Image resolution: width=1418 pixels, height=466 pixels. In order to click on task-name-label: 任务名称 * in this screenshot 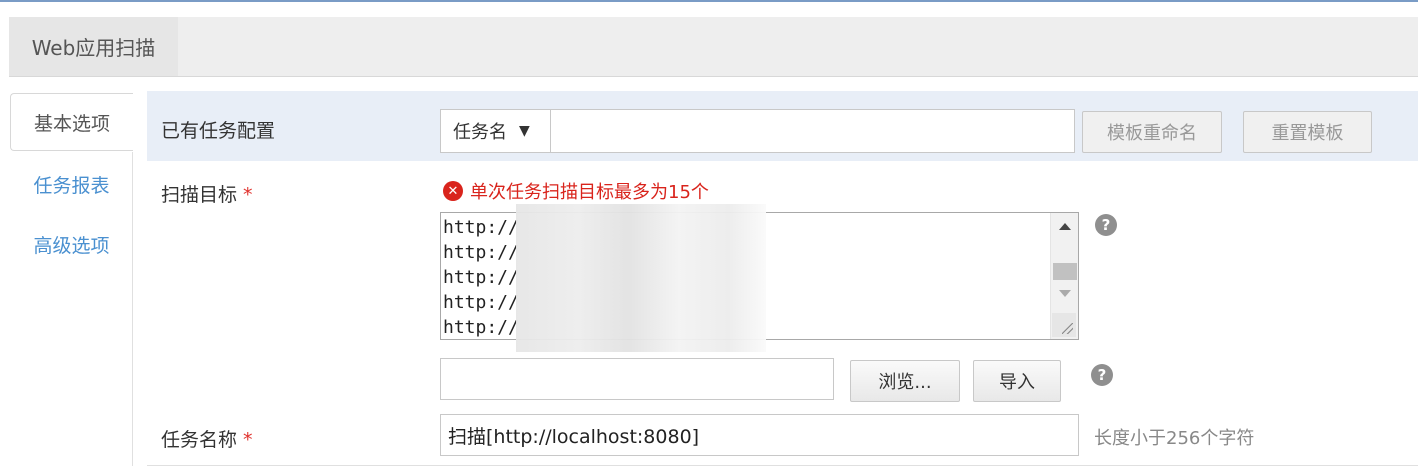, I will do `click(207, 438)`.